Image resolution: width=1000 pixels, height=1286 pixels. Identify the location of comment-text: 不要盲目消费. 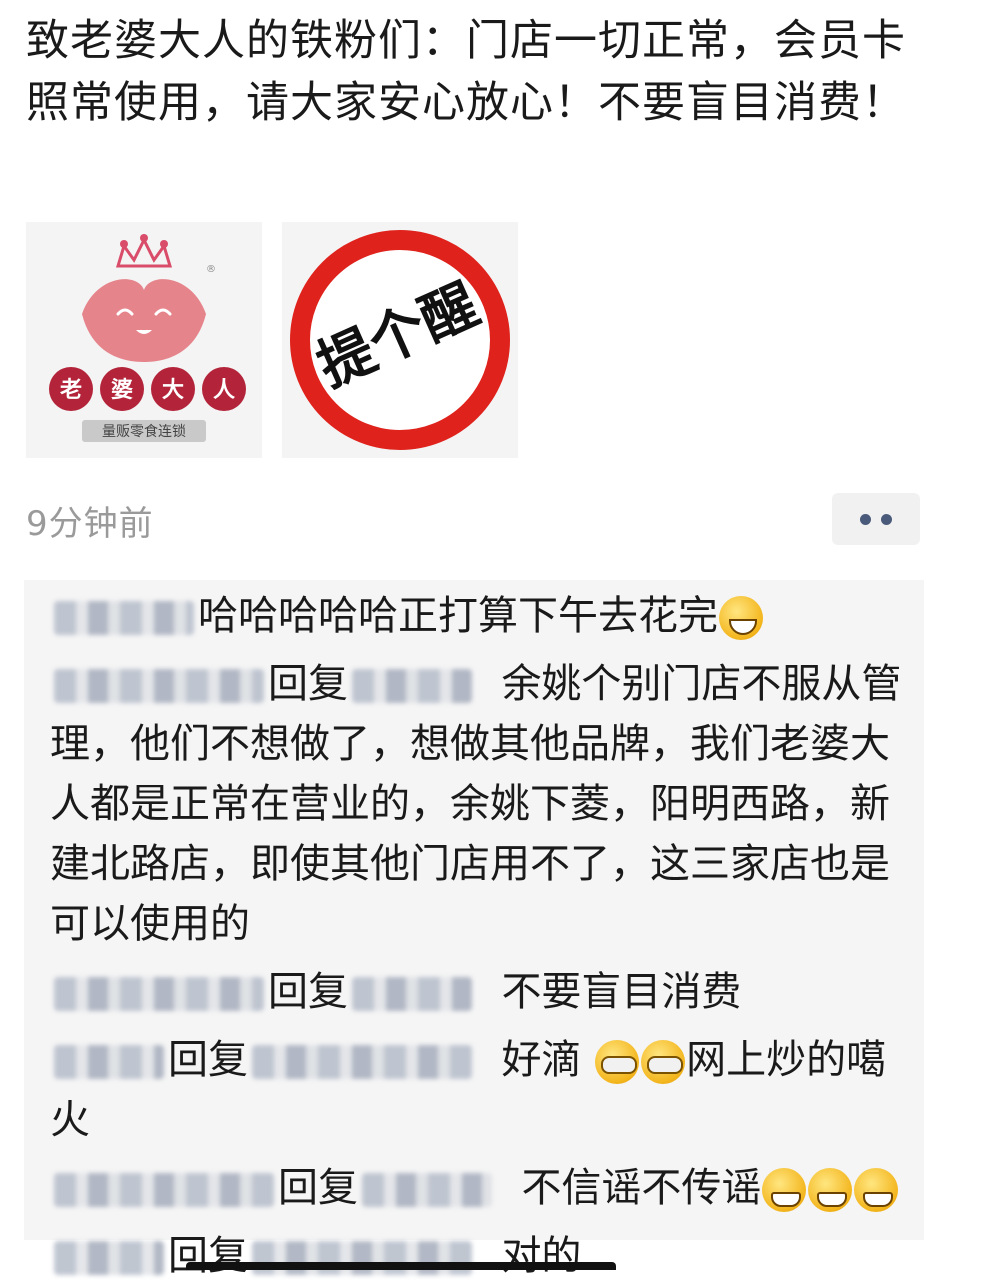
(621, 992).